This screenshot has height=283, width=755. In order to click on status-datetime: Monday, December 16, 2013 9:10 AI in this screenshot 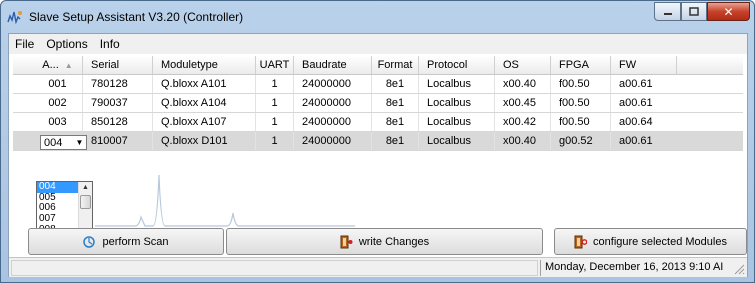, I will do `click(634, 267)`.